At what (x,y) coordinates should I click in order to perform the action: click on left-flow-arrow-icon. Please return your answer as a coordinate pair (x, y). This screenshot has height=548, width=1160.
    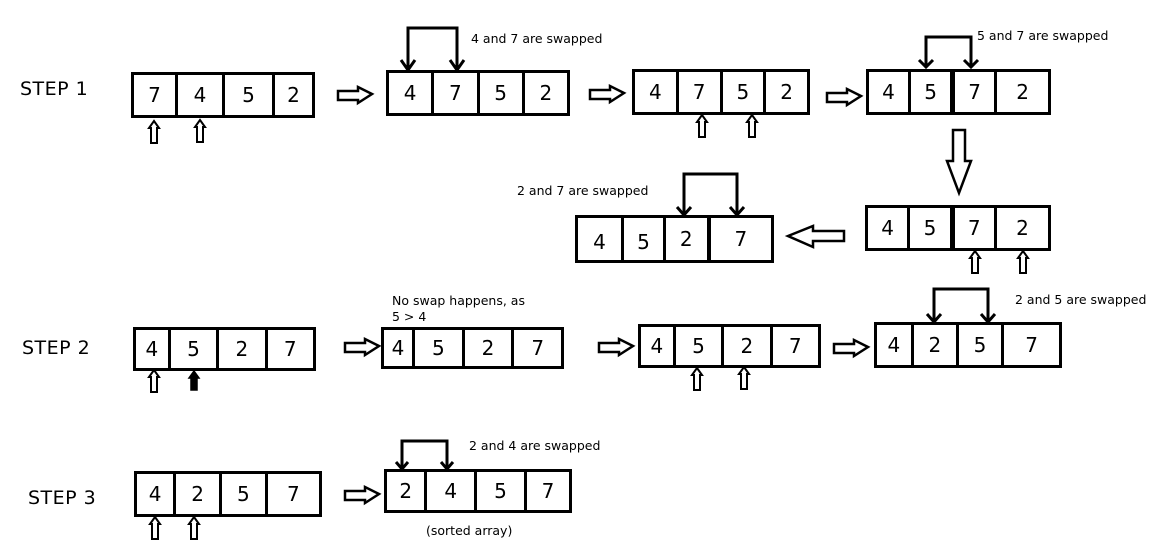
    Looking at the image, I should click on (815, 236).